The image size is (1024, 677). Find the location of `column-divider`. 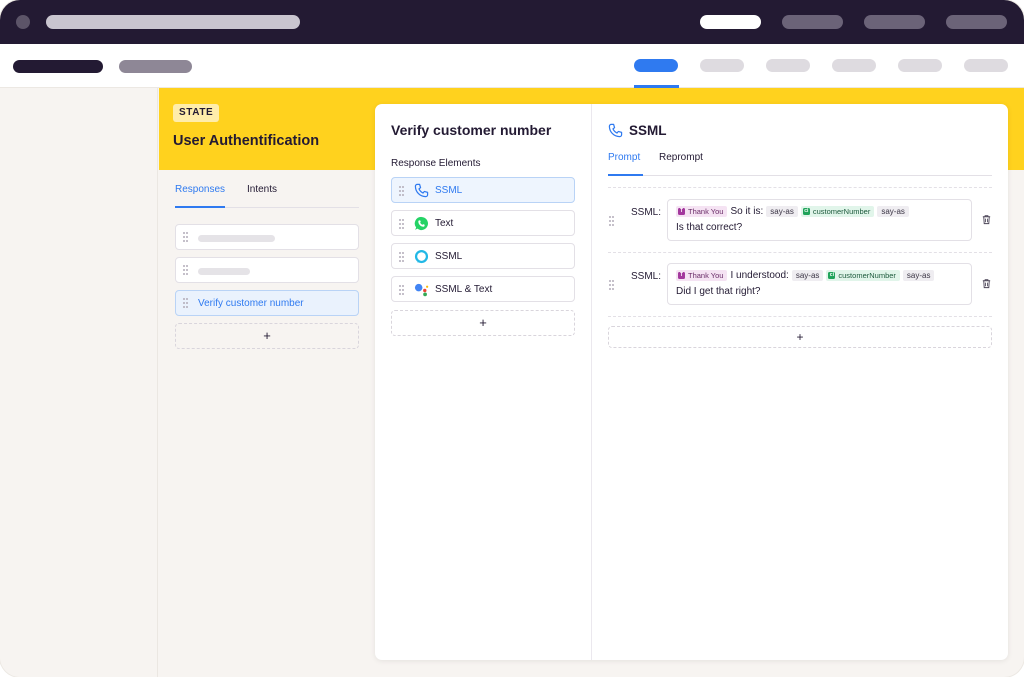

column-divider is located at coordinates (591, 382).